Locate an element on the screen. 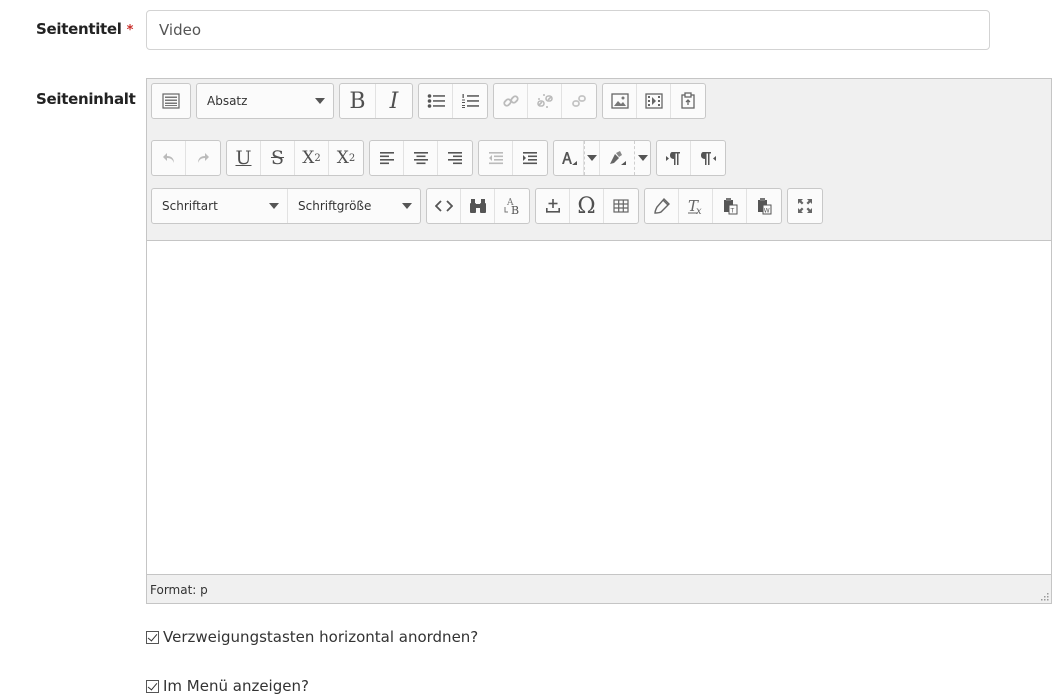 The image size is (1053, 697). film-icon is located at coordinates (653, 101).